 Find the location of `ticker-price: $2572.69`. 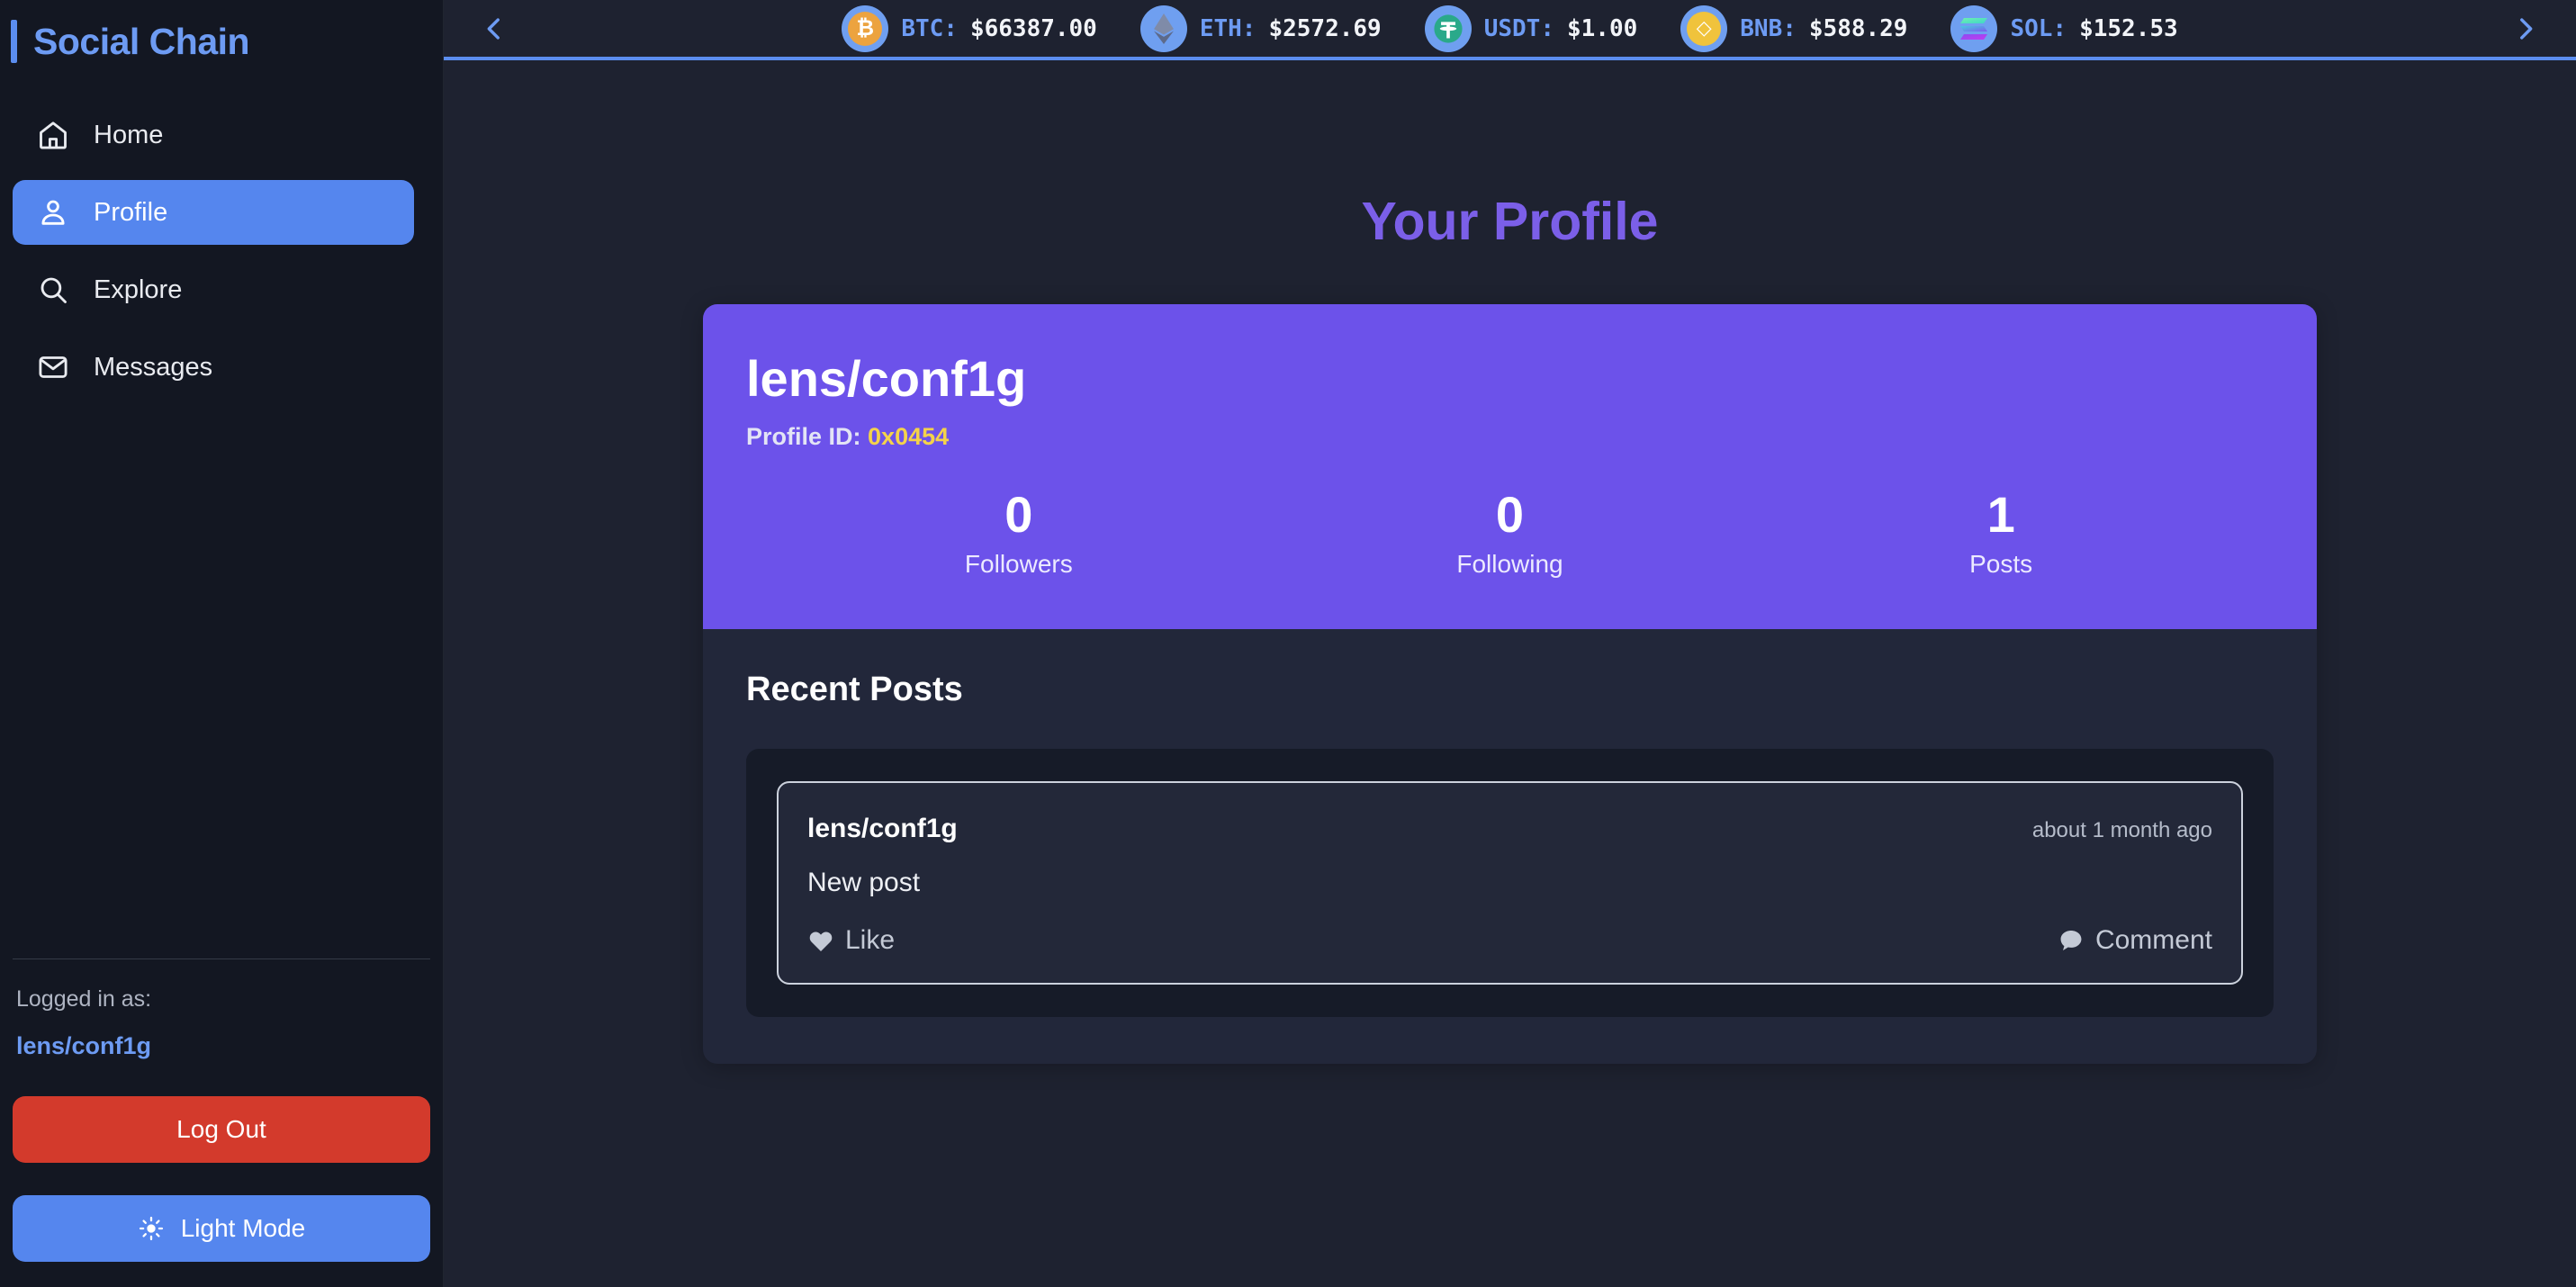

ticker-price: $2572.69 is located at coordinates (1325, 28).